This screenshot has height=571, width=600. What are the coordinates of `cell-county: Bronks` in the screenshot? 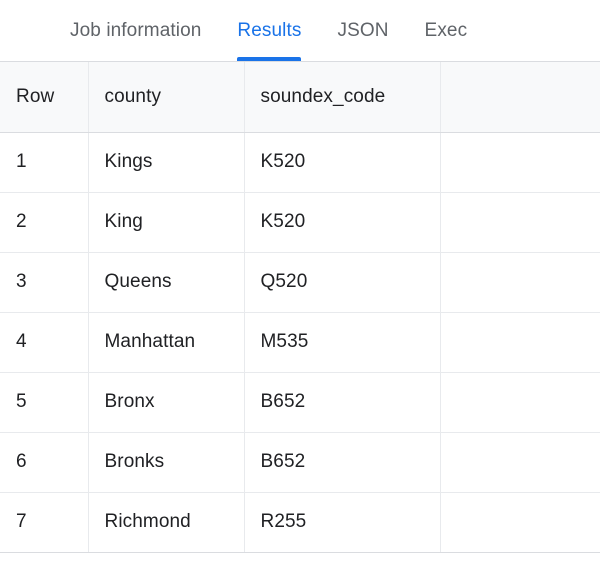 It's located at (166, 462).